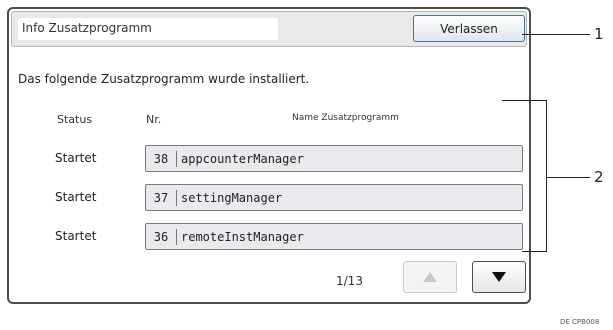  What do you see at coordinates (534, 251) in the screenshot?
I see `callout-2-bracket-bottom` at bounding box center [534, 251].